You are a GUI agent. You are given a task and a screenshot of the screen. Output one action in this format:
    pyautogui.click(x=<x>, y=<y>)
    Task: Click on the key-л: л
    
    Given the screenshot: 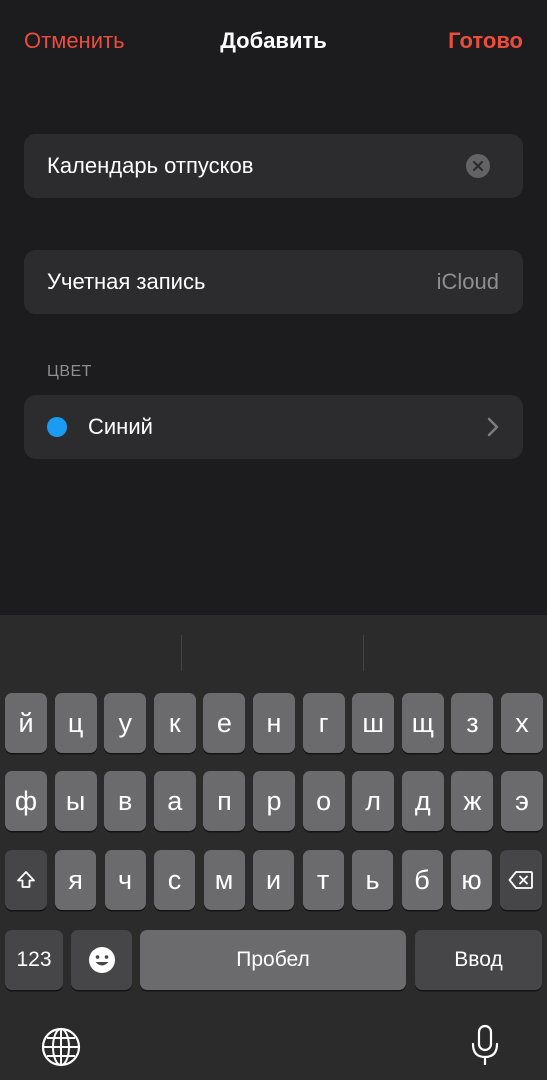 What is the action you would take?
    pyautogui.click(x=373, y=801)
    